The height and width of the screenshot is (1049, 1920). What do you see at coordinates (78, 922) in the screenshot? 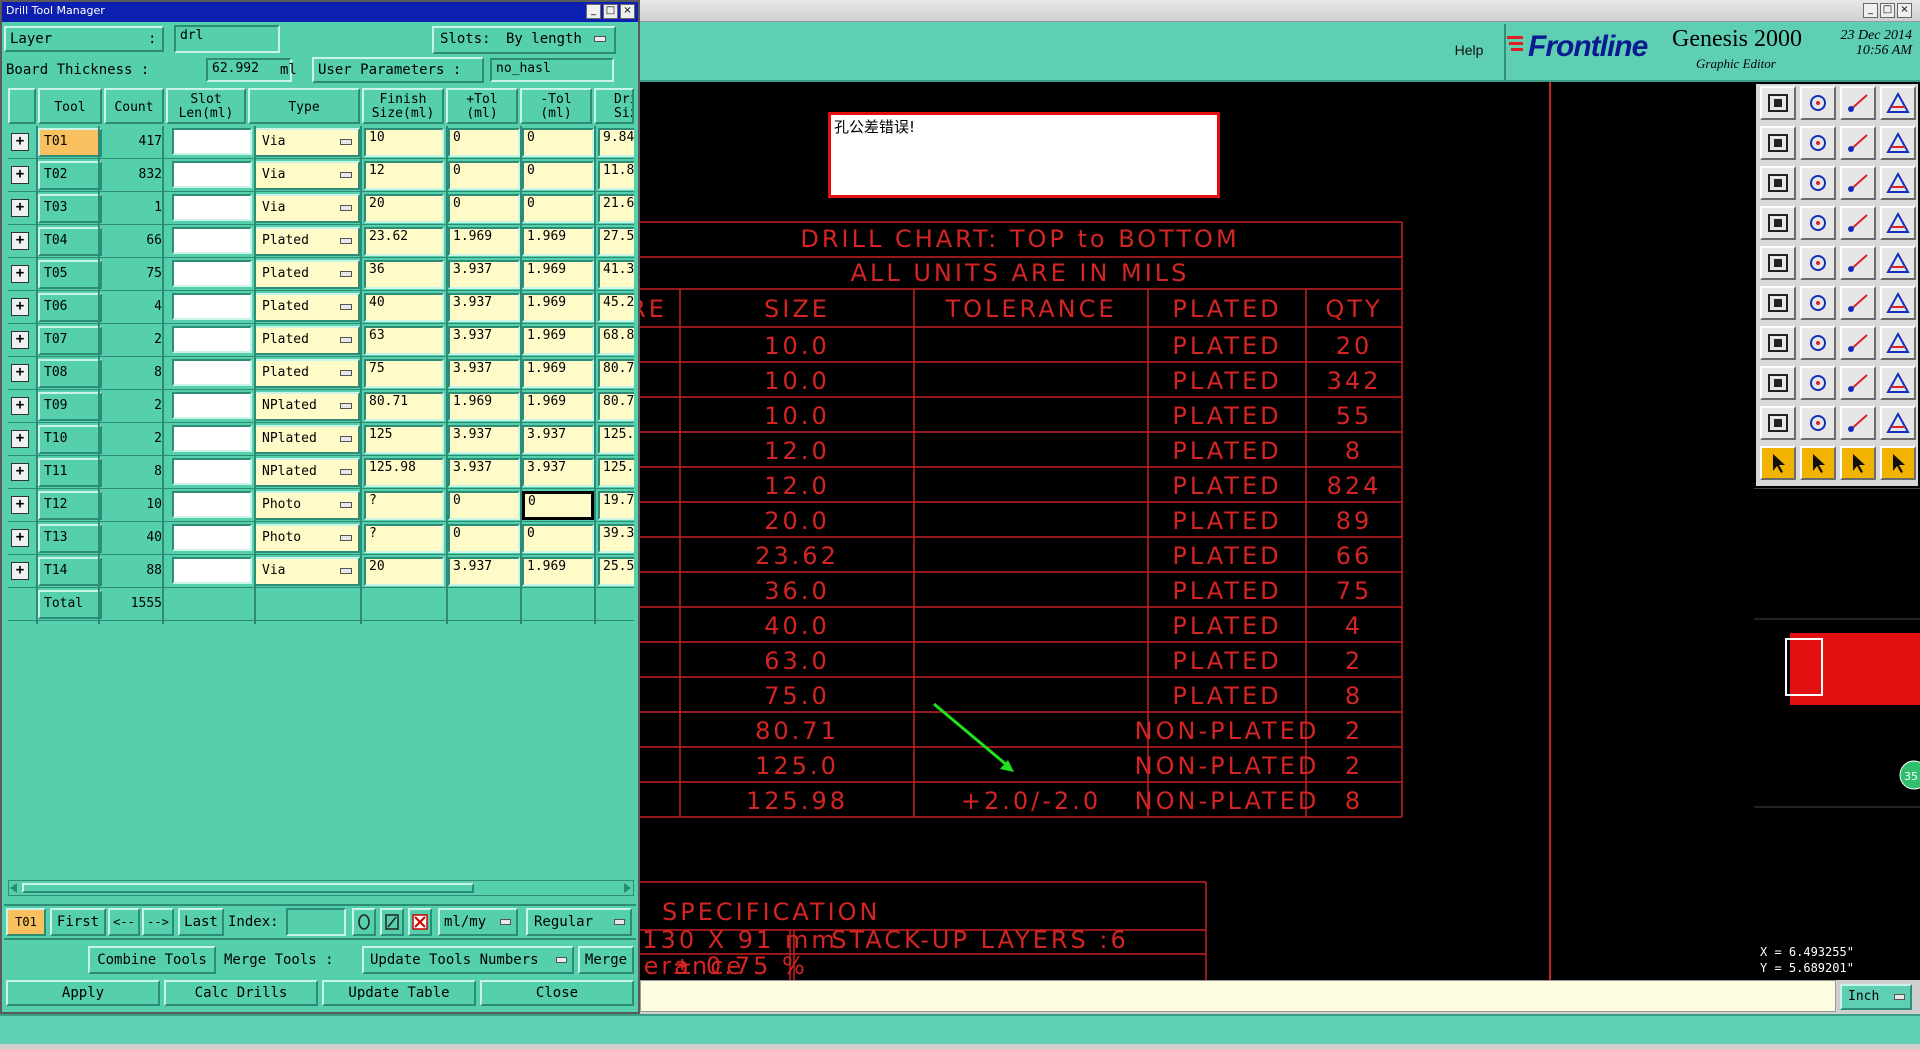
I see `first-button: First` at bounding box center [78, 922].